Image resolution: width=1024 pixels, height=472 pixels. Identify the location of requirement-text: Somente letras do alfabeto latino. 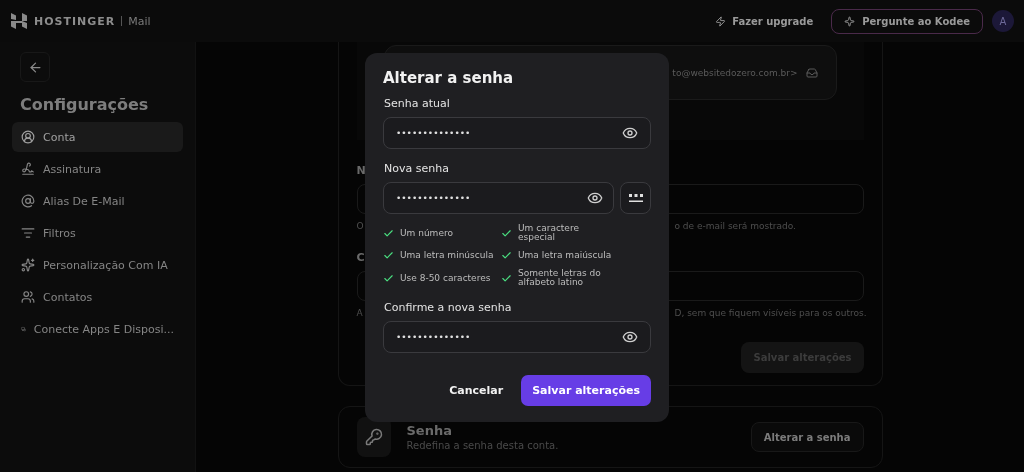
(560, 278).